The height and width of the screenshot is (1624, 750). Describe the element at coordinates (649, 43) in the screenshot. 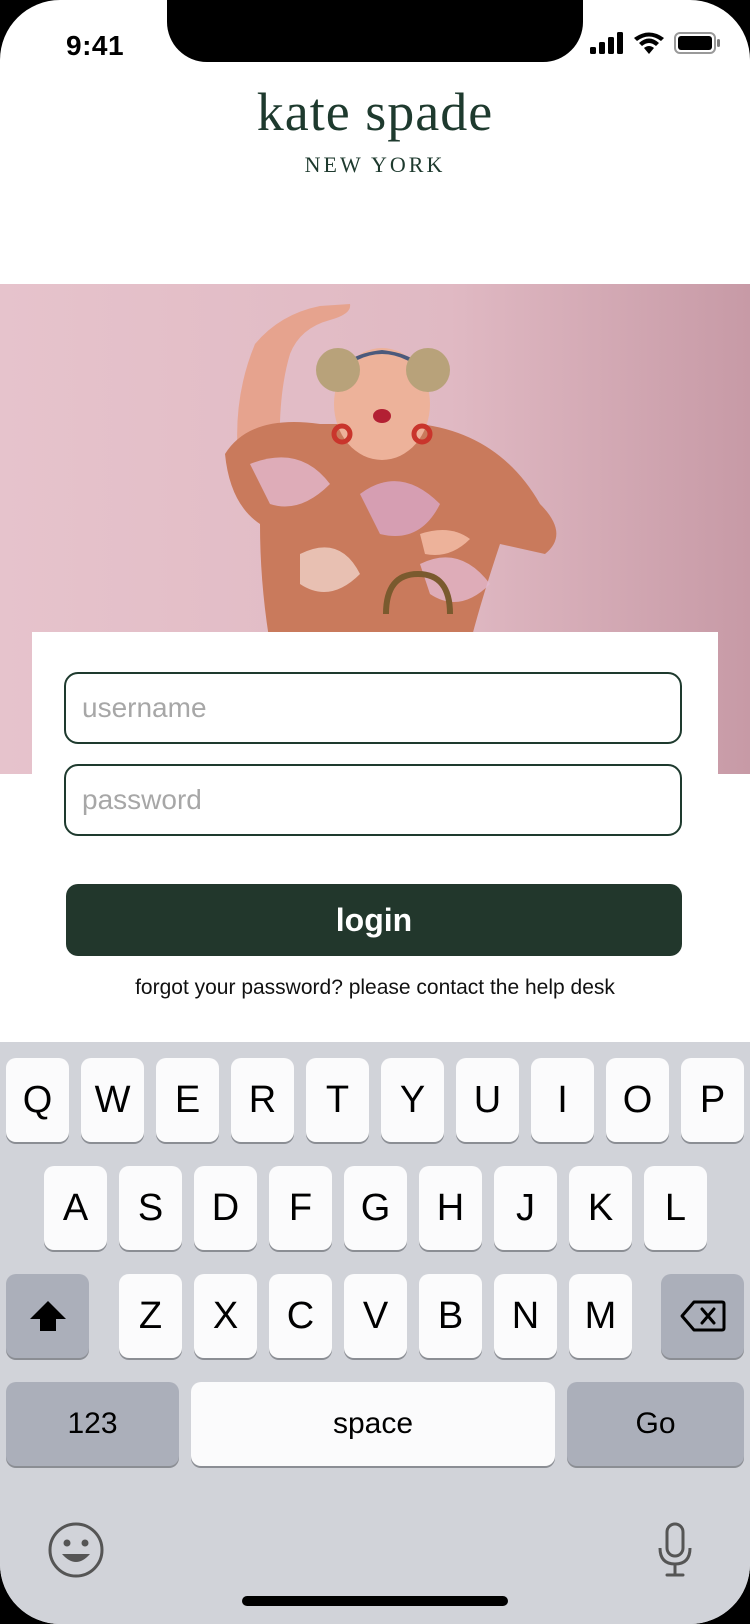

I see `wifi-icon` at that location.